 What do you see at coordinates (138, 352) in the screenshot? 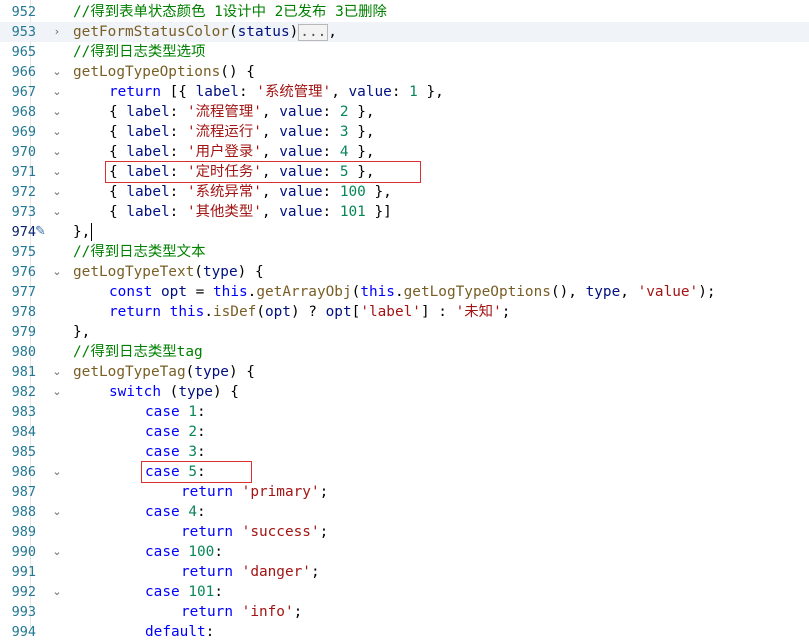
I see `code-text: //得到日志类型tag` at bounding box center [138, 352].